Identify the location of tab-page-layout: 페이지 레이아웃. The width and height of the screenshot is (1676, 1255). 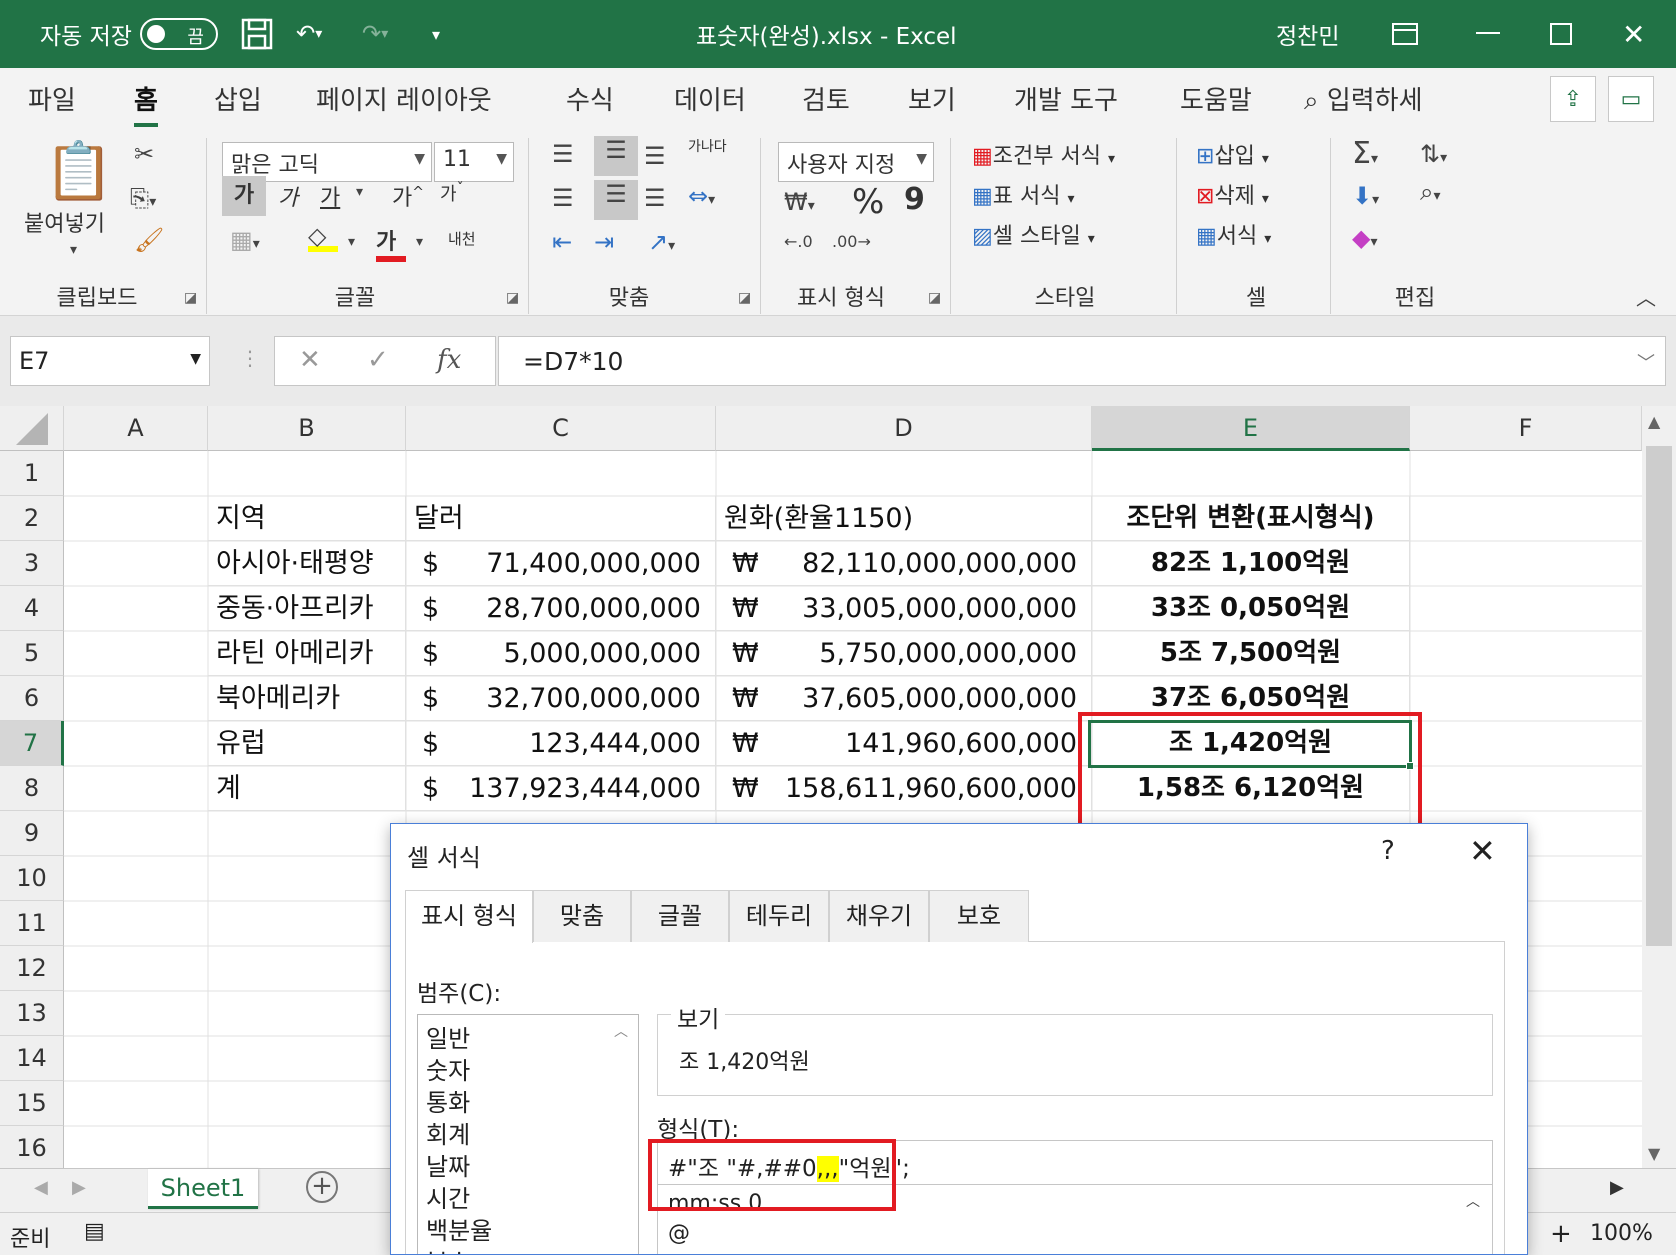
(404, 98).